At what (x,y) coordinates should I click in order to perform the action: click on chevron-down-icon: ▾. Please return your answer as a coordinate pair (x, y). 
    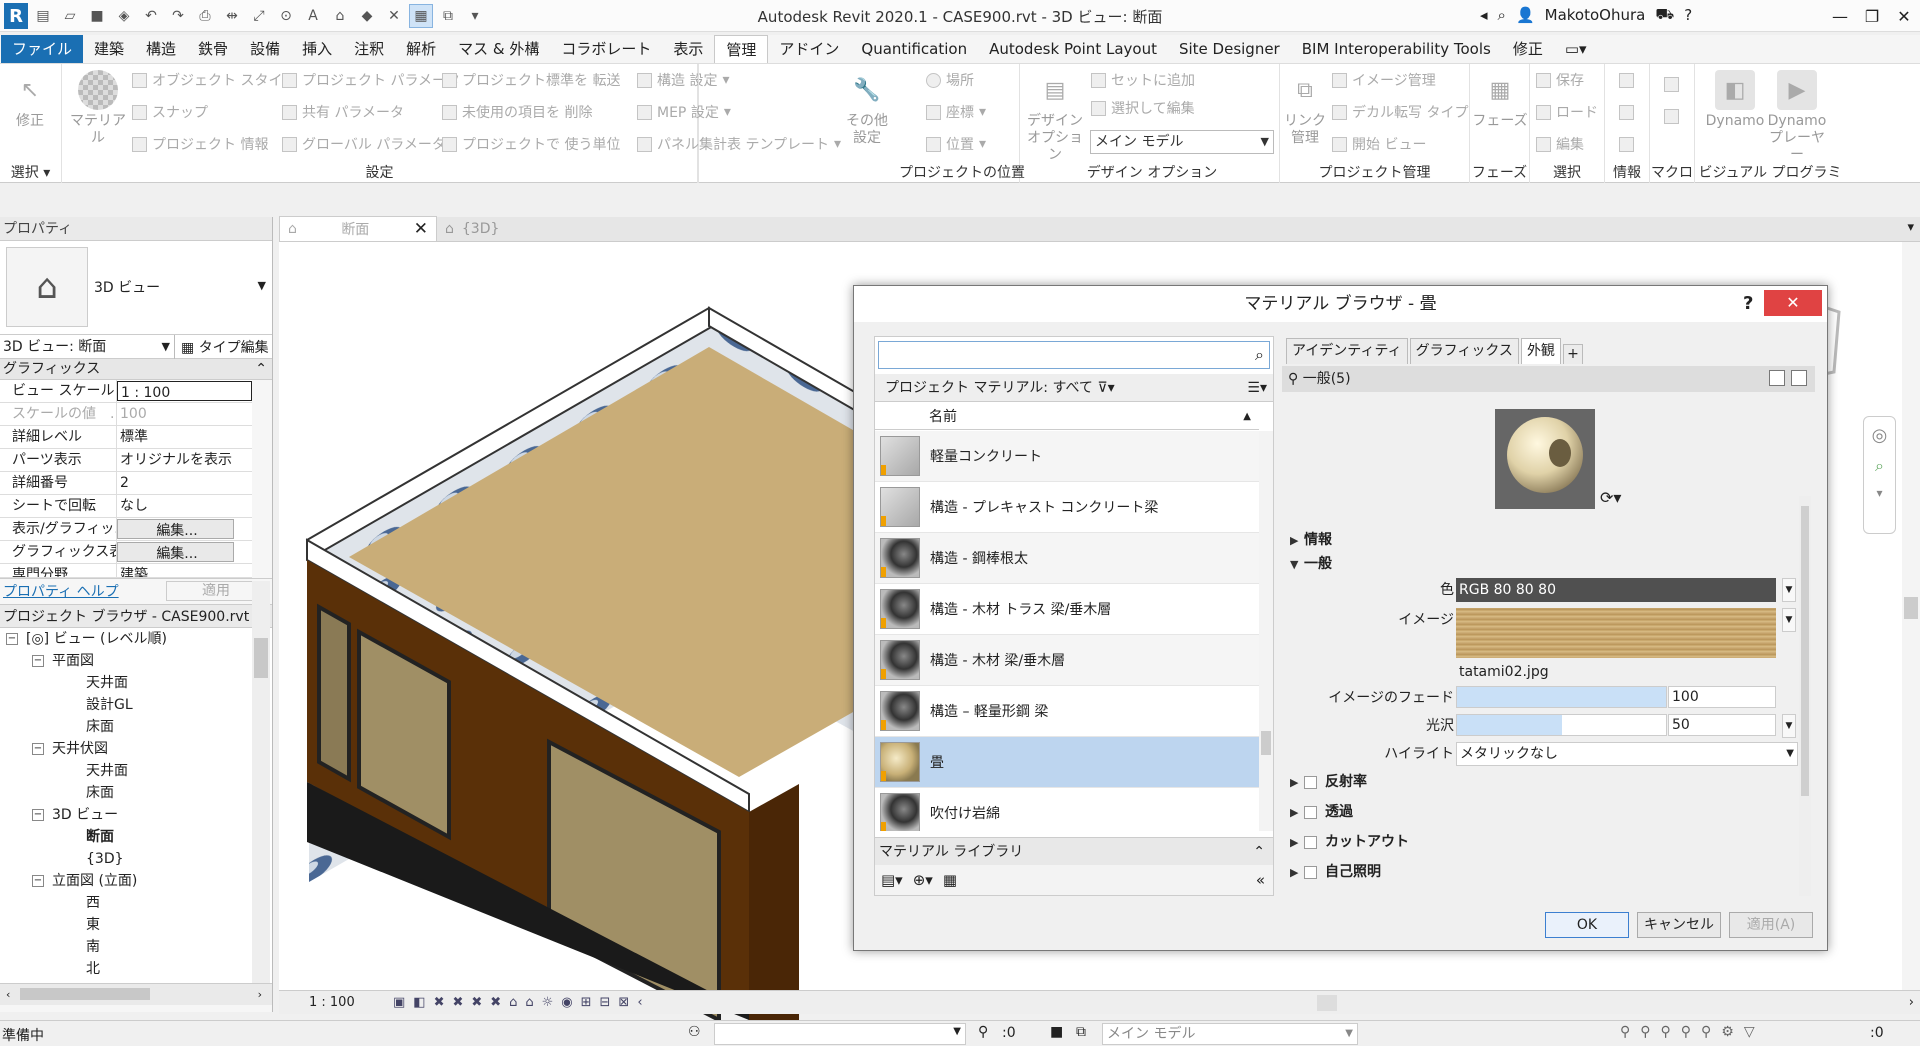
    Looking at the image, I should click on (1879, 493).